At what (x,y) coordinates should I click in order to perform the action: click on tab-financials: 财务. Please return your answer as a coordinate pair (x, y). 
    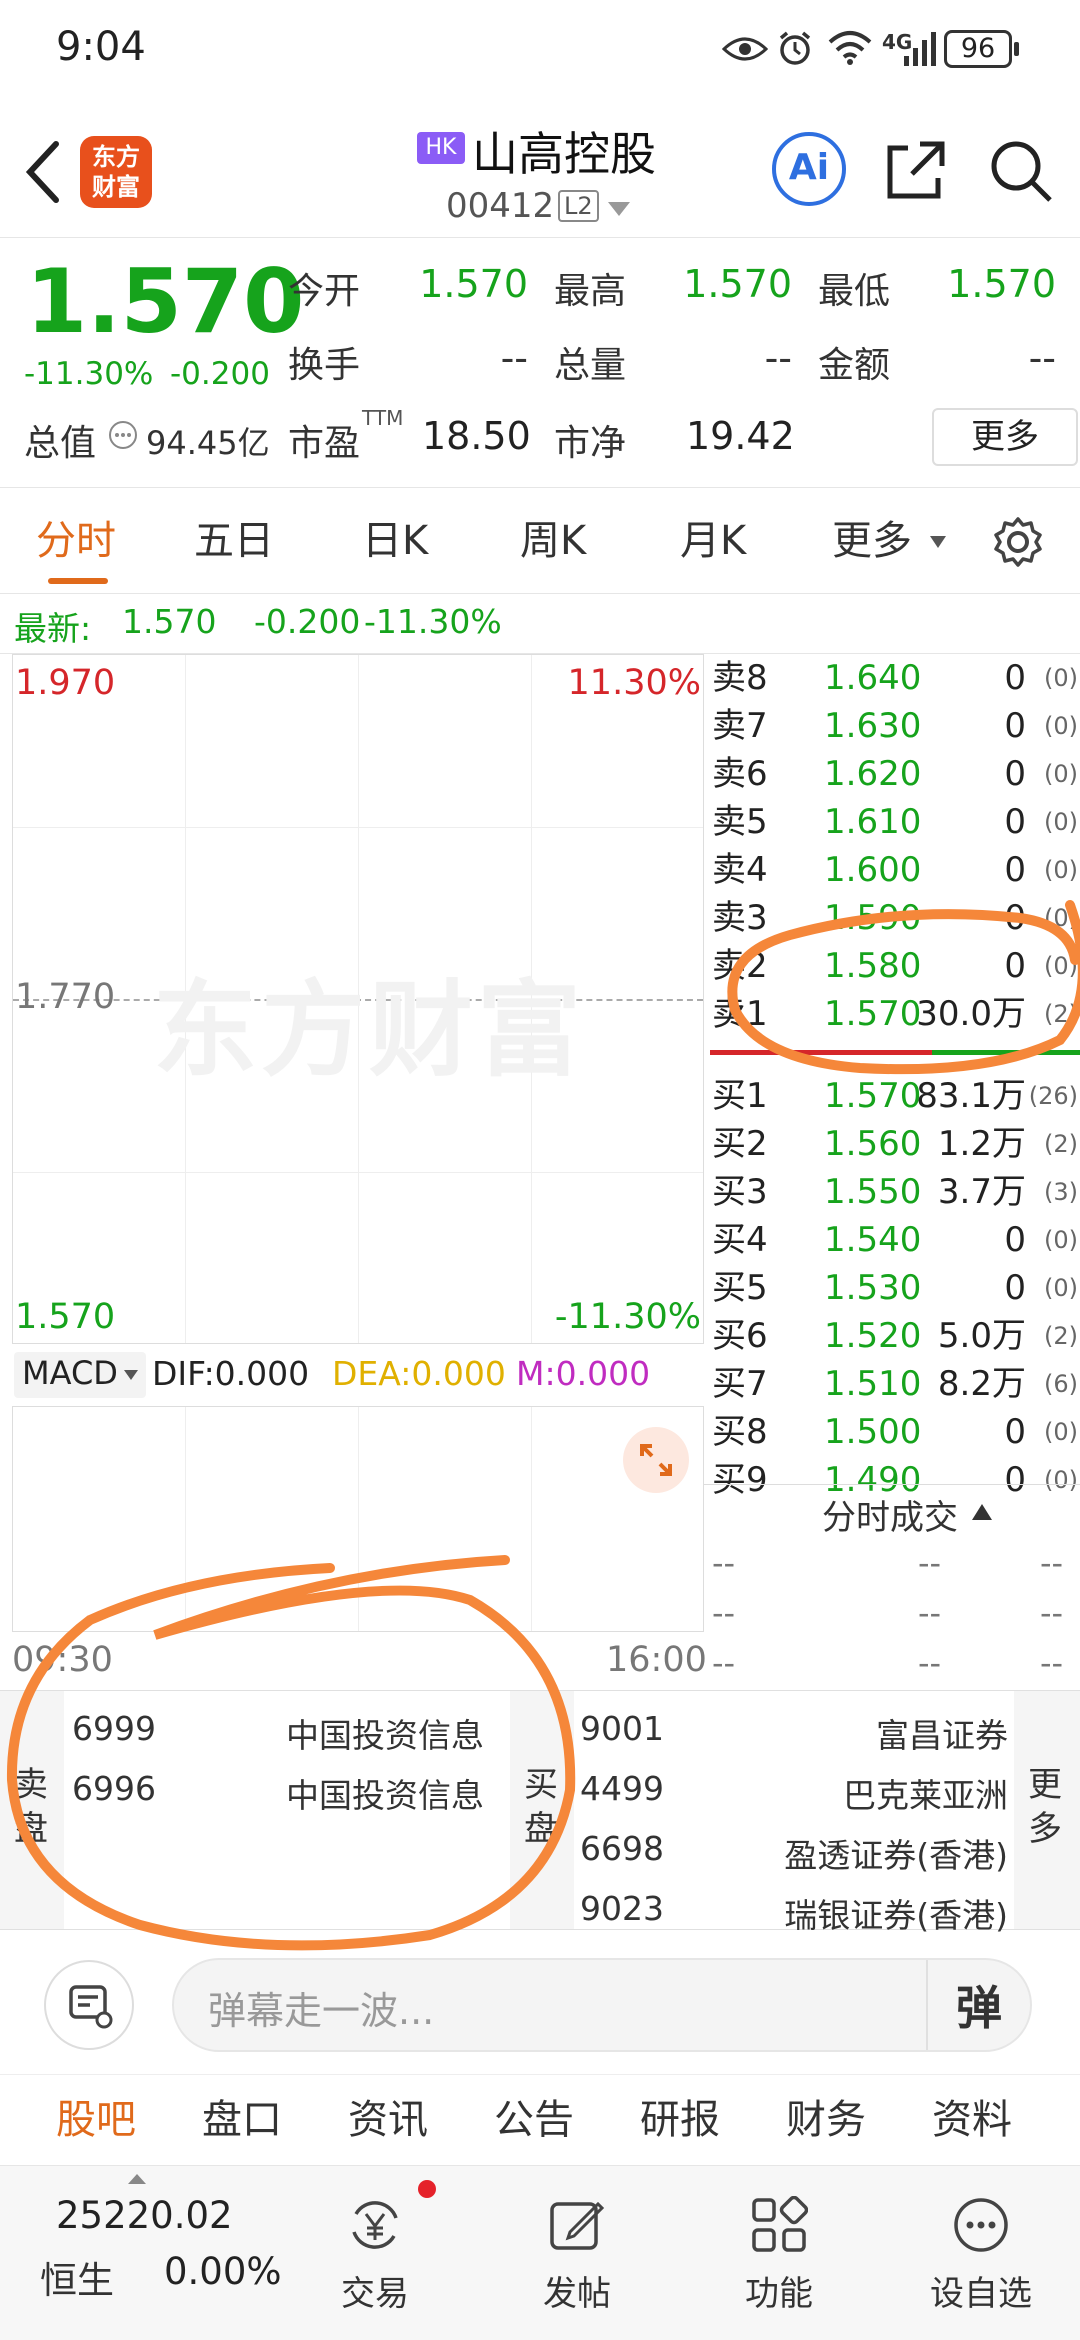
    Looking at the image, I should click on (826, 2120).